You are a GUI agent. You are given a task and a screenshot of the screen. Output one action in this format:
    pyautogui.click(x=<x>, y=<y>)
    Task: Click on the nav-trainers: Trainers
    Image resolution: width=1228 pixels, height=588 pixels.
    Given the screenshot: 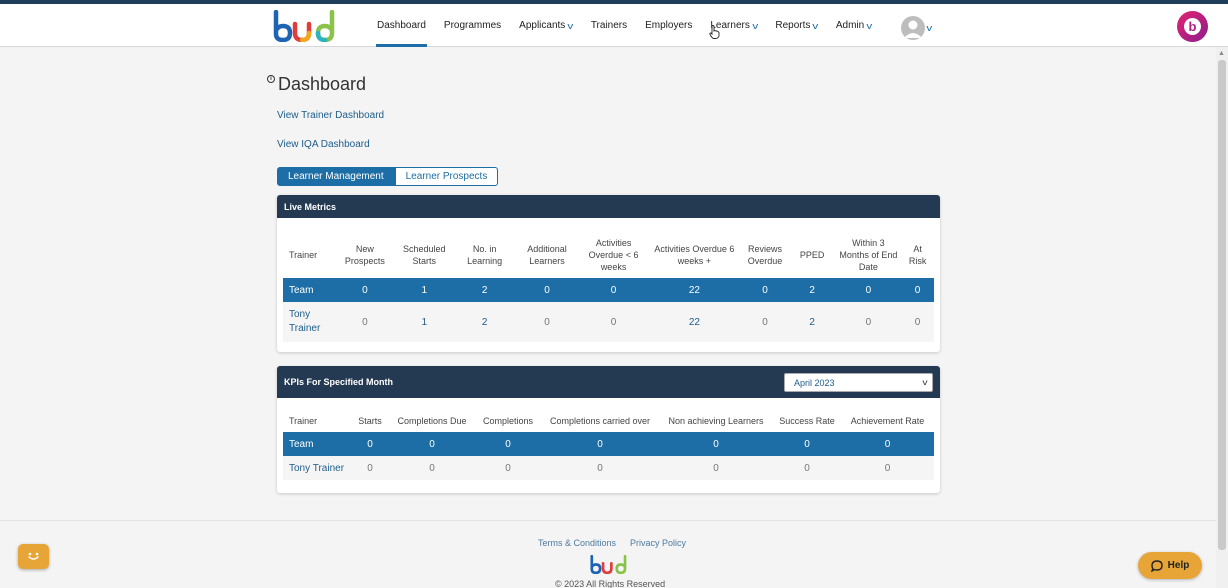 What is the action you would take?
    pyautogui.click(x=609, y=25)
    